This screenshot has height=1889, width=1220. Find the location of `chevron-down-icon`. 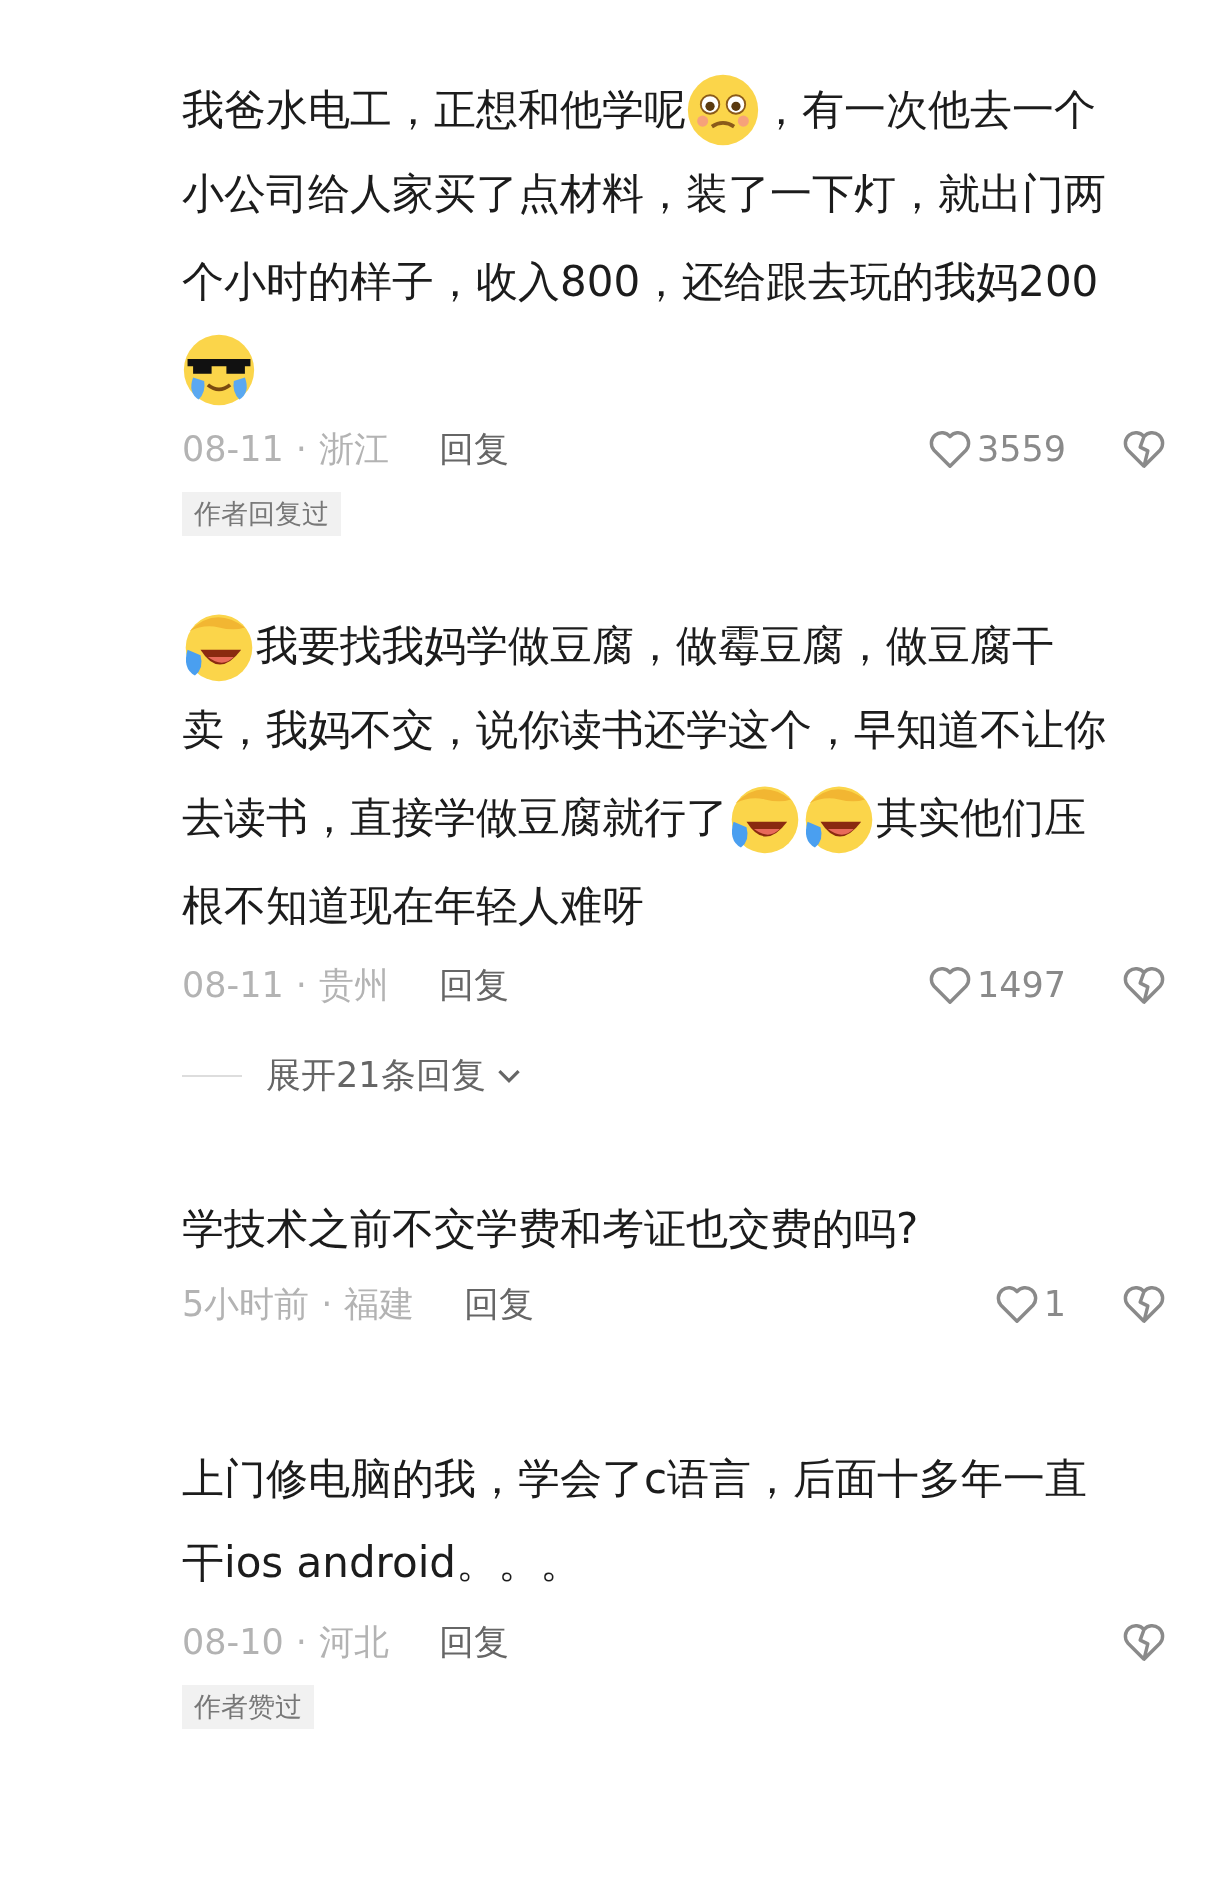

chevron-down-icon is located at coordinates (508, 1075).